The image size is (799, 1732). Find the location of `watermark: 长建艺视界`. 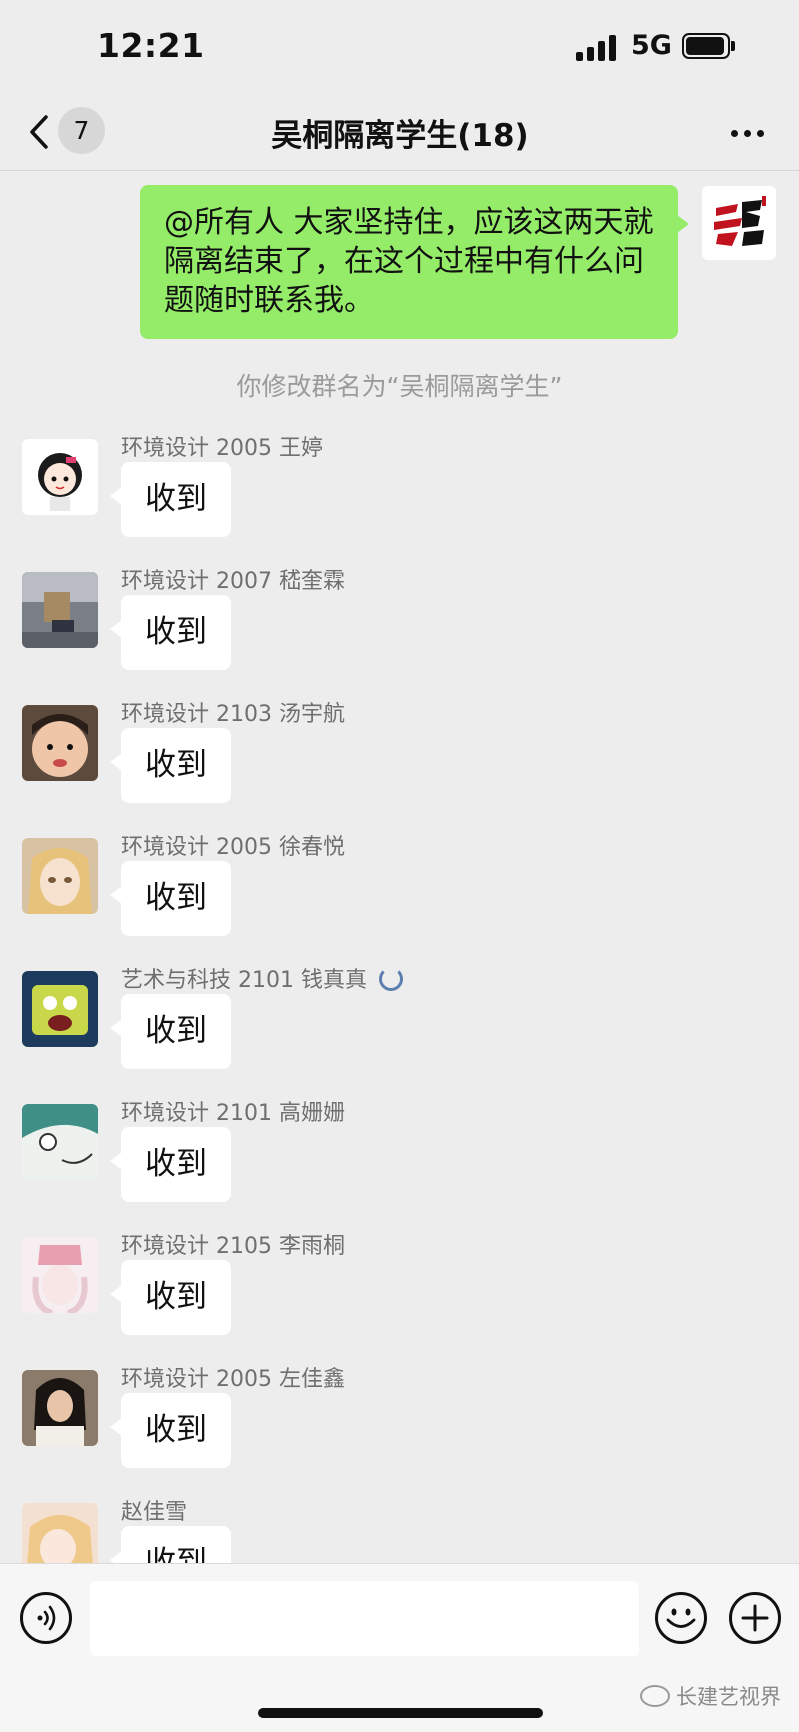

watermark: 长建艺视界 is located at coordinates (710, 1696).